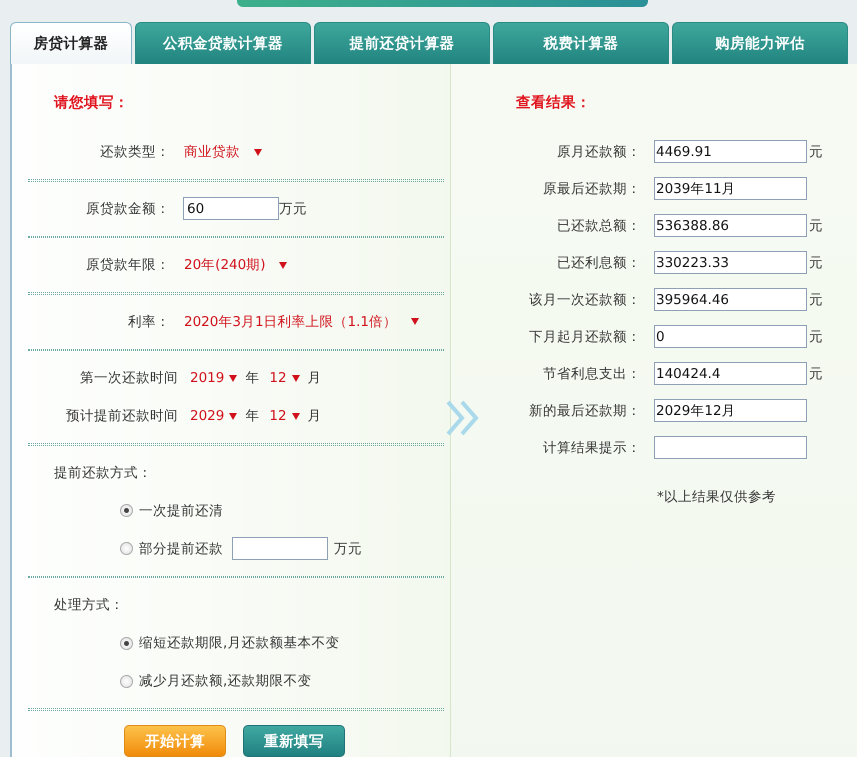 Image resolution: width=857 pixels, height=757 pixels. What do you see at coordinates (103, 473) in the screenshot?
I see `section-label: 提前还款方式：` at bounding box center [103, 473].